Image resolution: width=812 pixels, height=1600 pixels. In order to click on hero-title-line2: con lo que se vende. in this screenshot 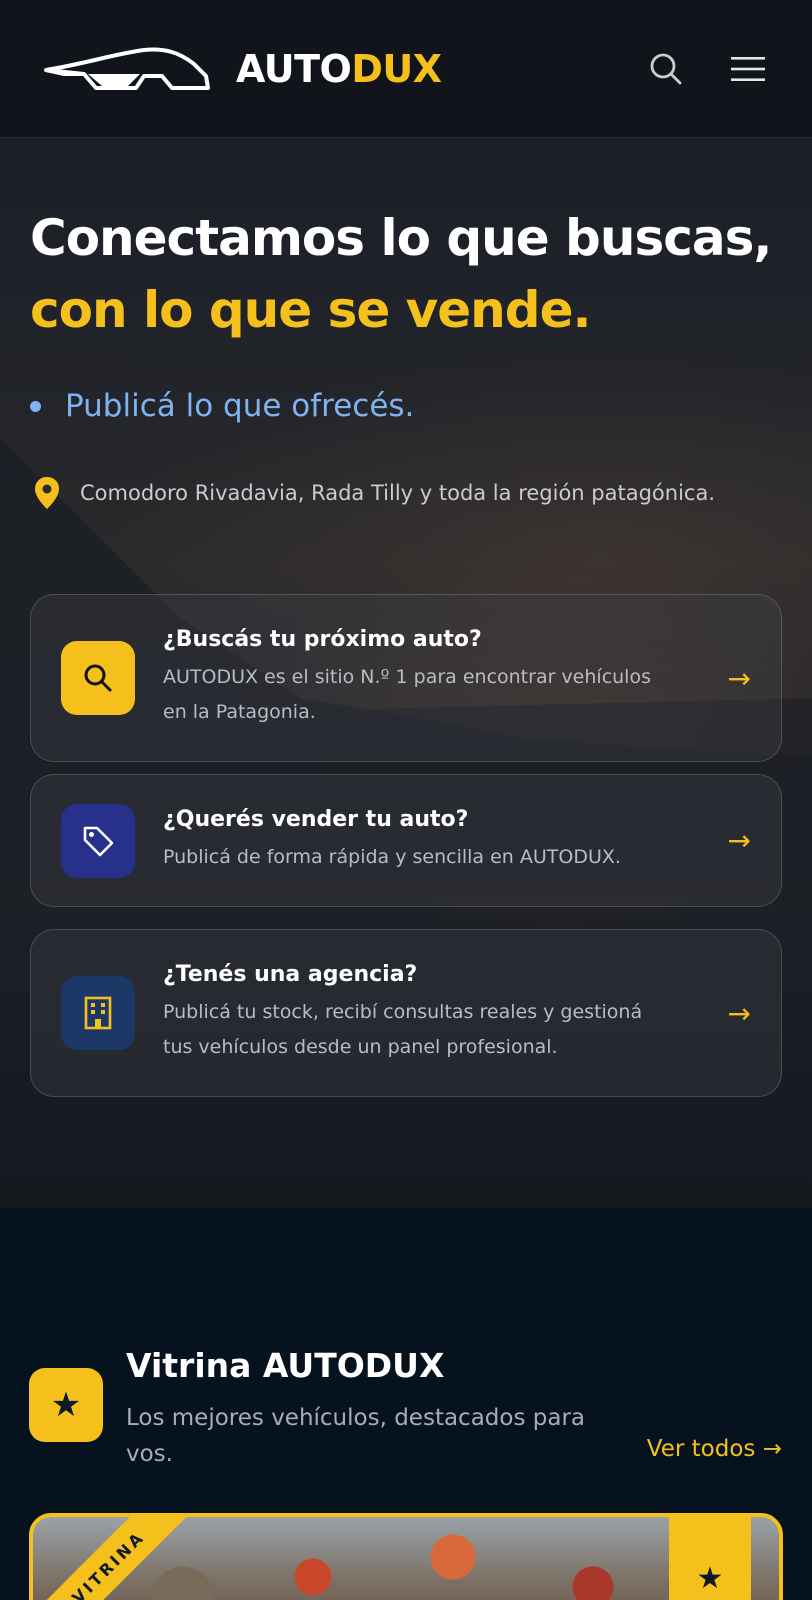, I will do `click(310, 310)`.